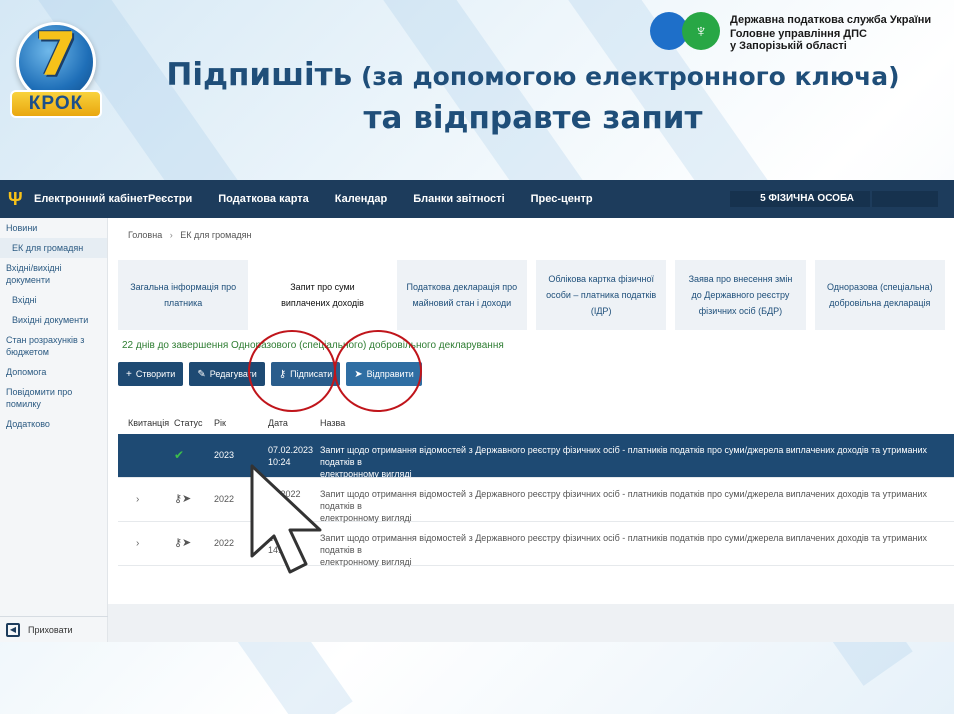 The image size is (954, 714). I want to click on title-note: (за допомогою електронного ключа), so click(626, 76).